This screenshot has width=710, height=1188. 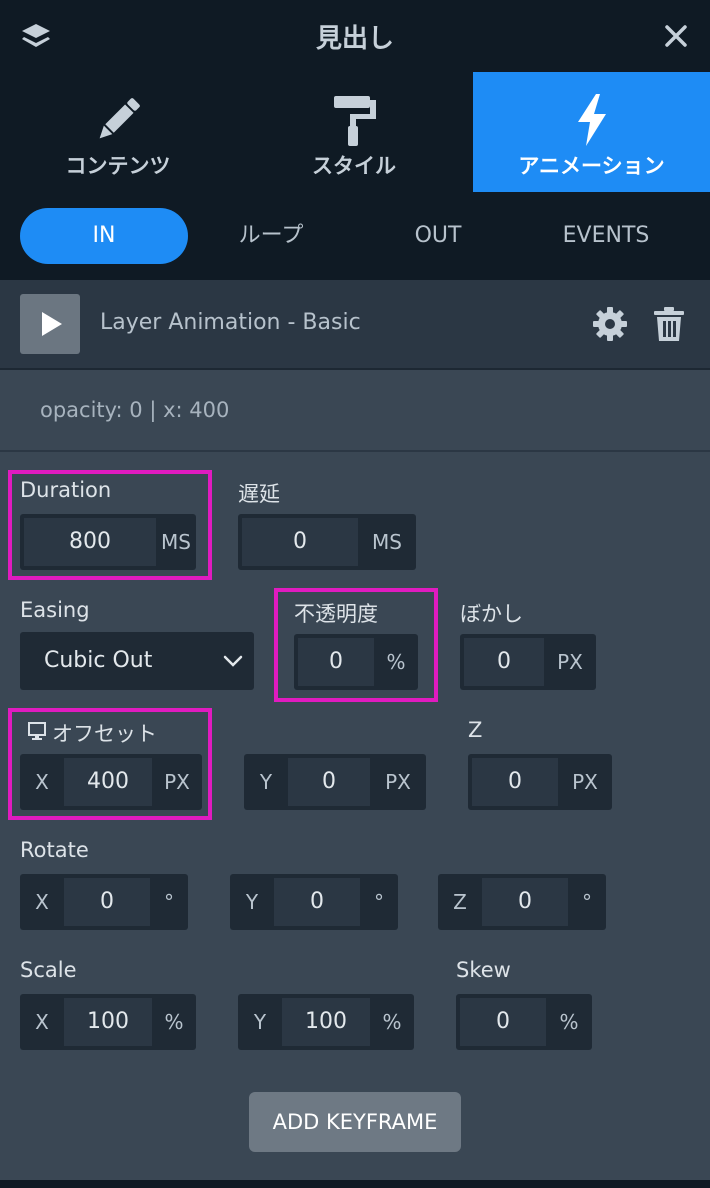 I want to click on close-icon, so click(x=676, y=36).